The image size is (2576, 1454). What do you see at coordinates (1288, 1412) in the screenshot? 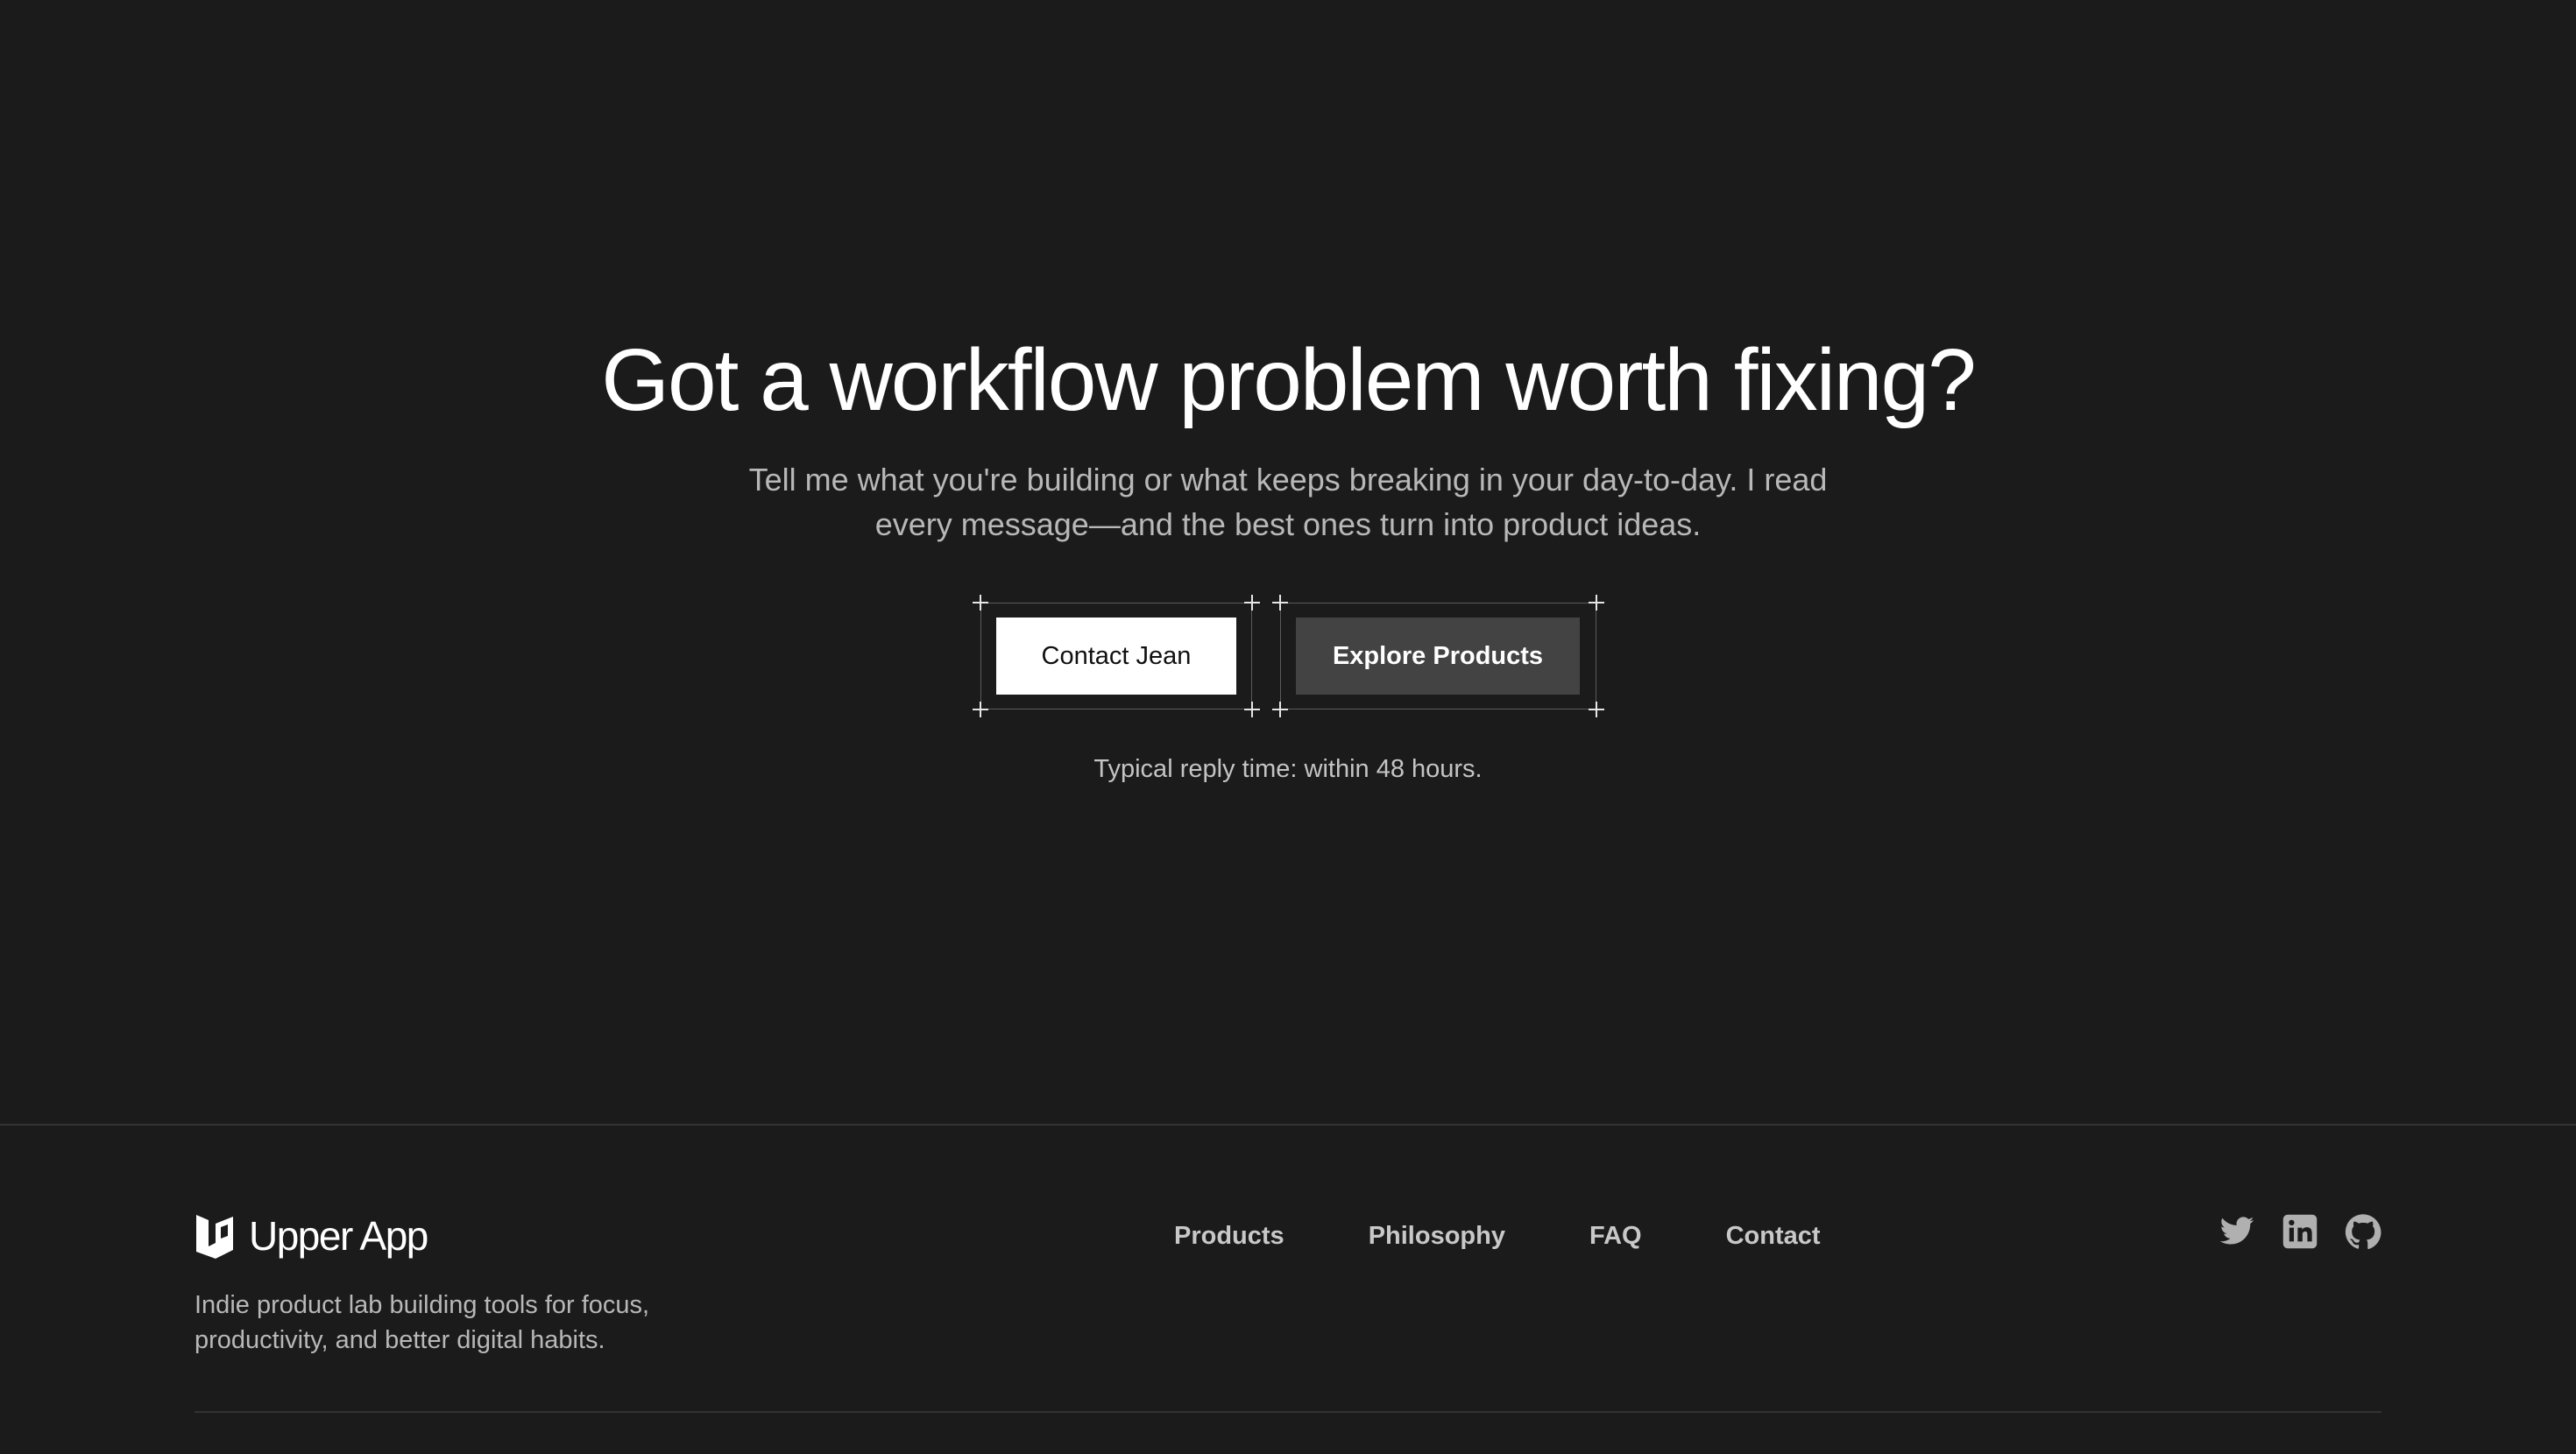
I see `footer-divider` at bounding box center [1288, 1412].